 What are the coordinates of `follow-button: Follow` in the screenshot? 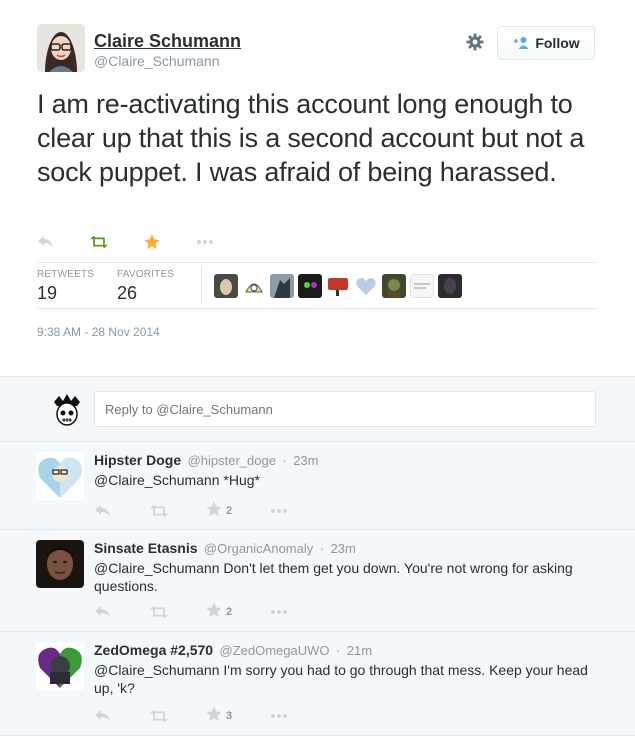 It's located at (546, 43).